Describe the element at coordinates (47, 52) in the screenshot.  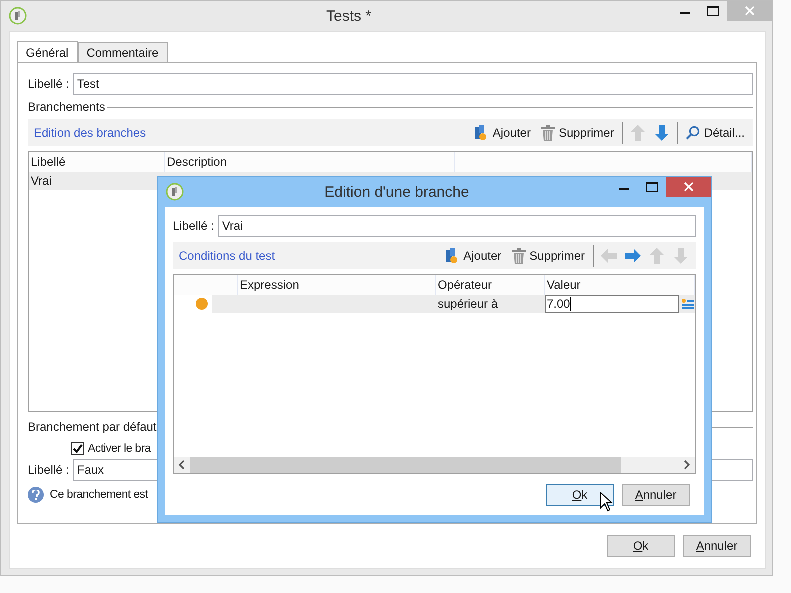
I see `tab: Général` at that location.